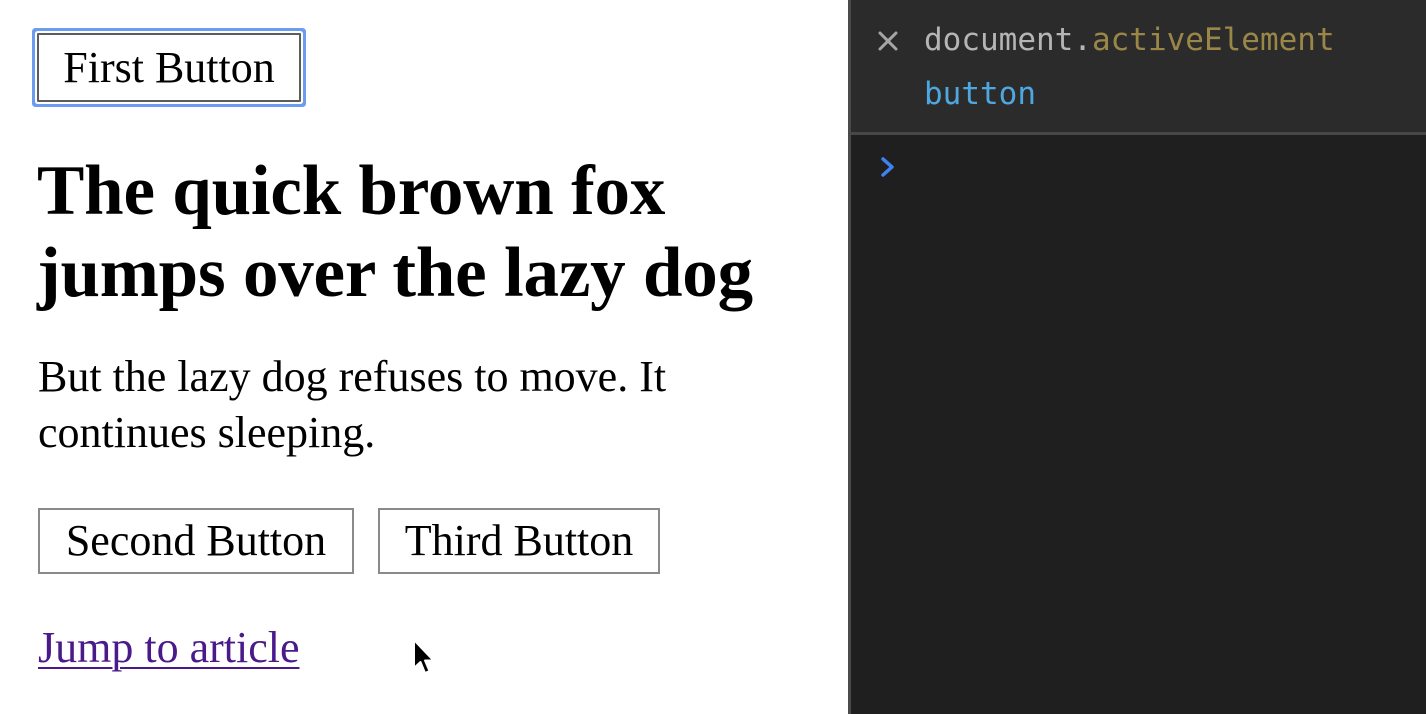  Describe the element at coordinates (196, 541) in the screenshot. I see `second-button: Second Button` at that location.